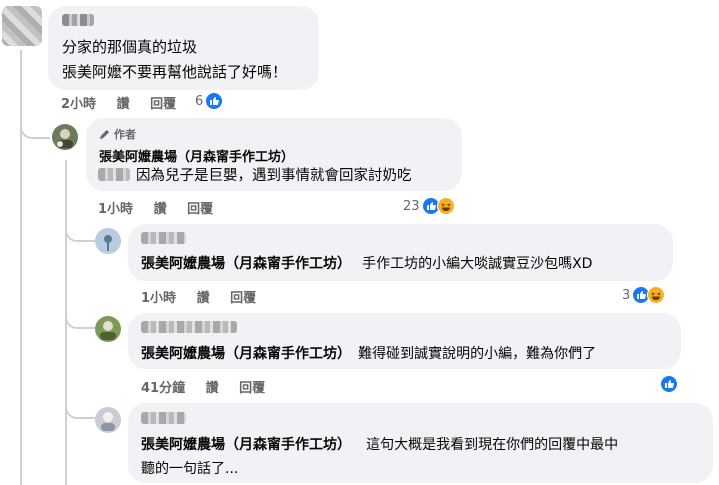  I want to click on comment-text-line1: 分家的那個真的垃圾, so click(130, 47).